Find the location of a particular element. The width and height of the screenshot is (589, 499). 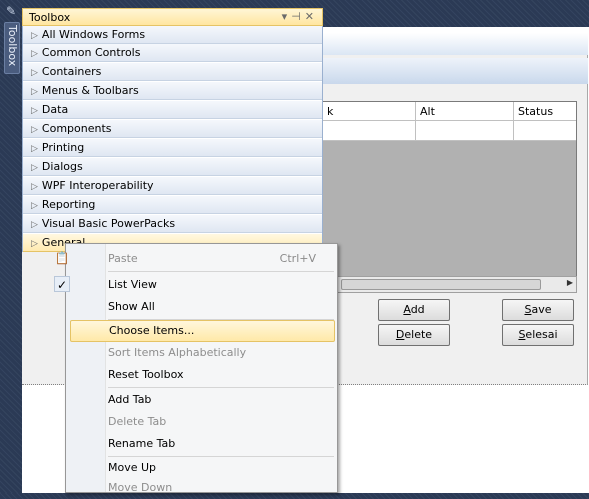

save-button: Save is located at coordinates (538, 310).